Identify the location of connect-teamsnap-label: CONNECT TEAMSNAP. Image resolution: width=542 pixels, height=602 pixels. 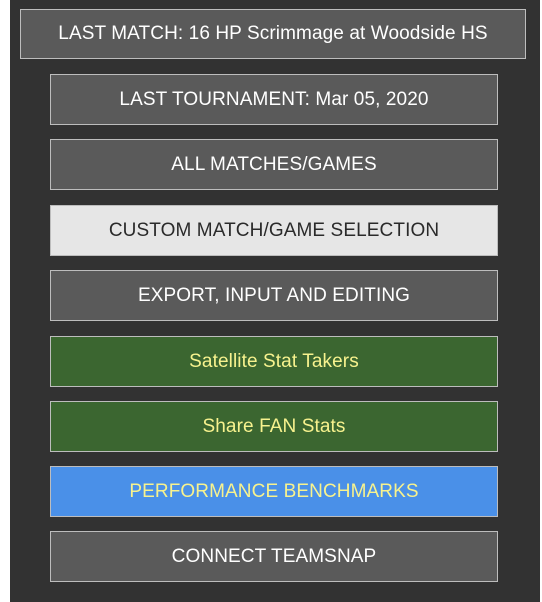
(274, 556).